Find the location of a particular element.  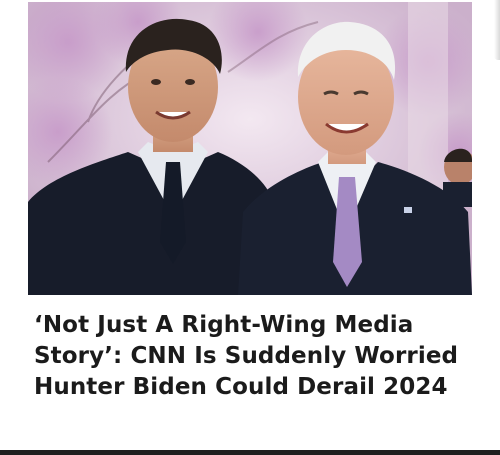

scroll-edge is located at coordinates (497, 30).